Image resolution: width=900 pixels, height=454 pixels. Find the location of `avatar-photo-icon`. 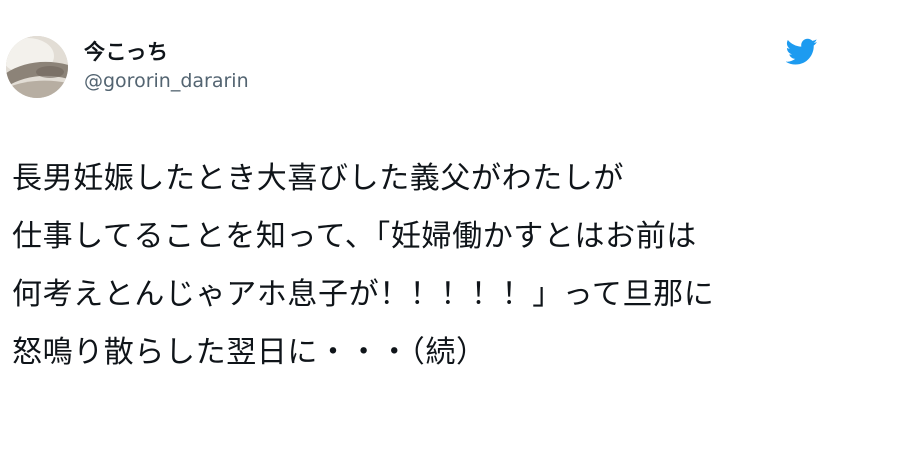

avatar-photo-icon is located at coordinates (37, 67).